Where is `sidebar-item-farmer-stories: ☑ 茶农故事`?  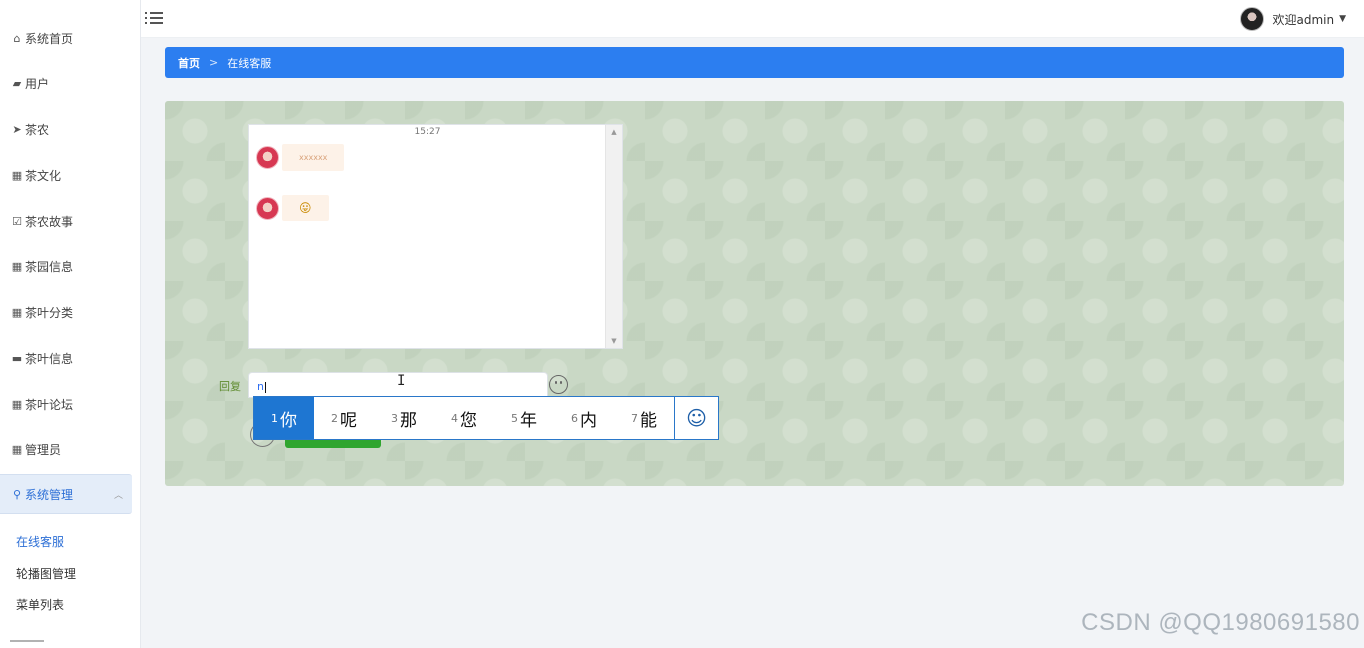 sidebar-item-farmer-stories: ☑ 茶农故事 is located at coordinates (70, 221).